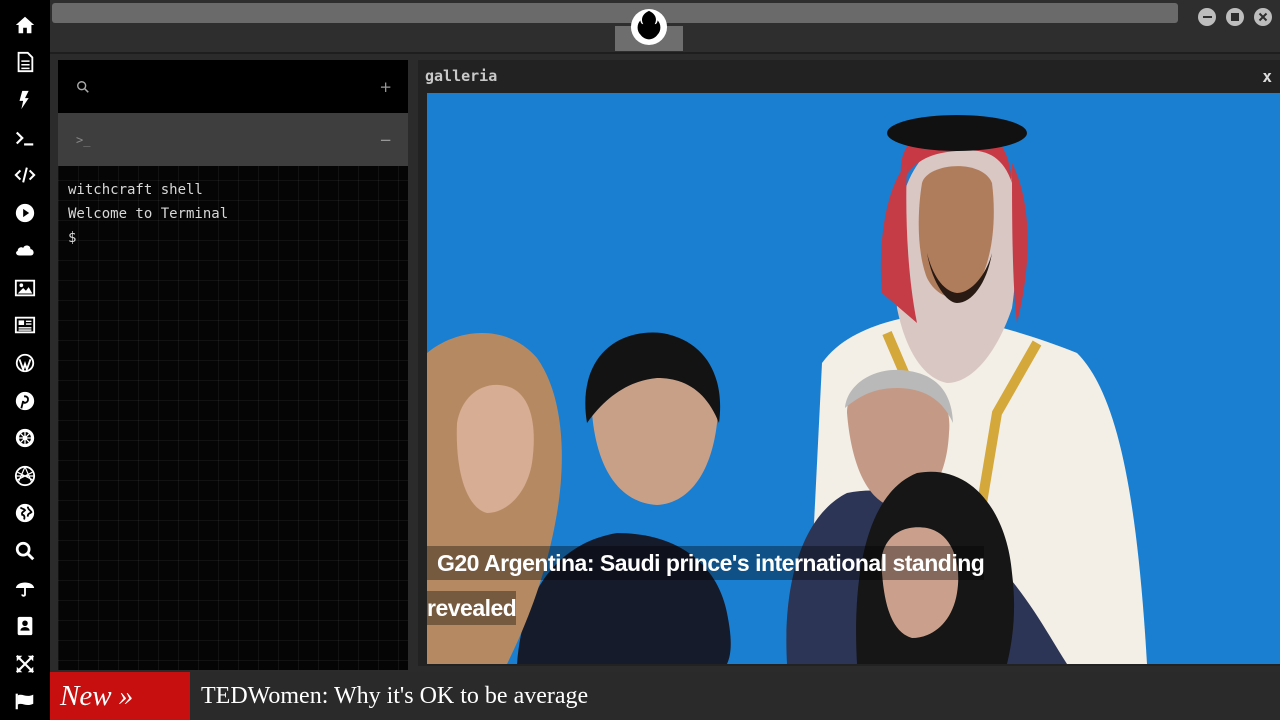 The width and height of the screenshot is (1280, 720). What do you see at coordinates (233, 139) in the screenshot?
I see `terminal-tab: >_ −` at bounding box center [233, 139].